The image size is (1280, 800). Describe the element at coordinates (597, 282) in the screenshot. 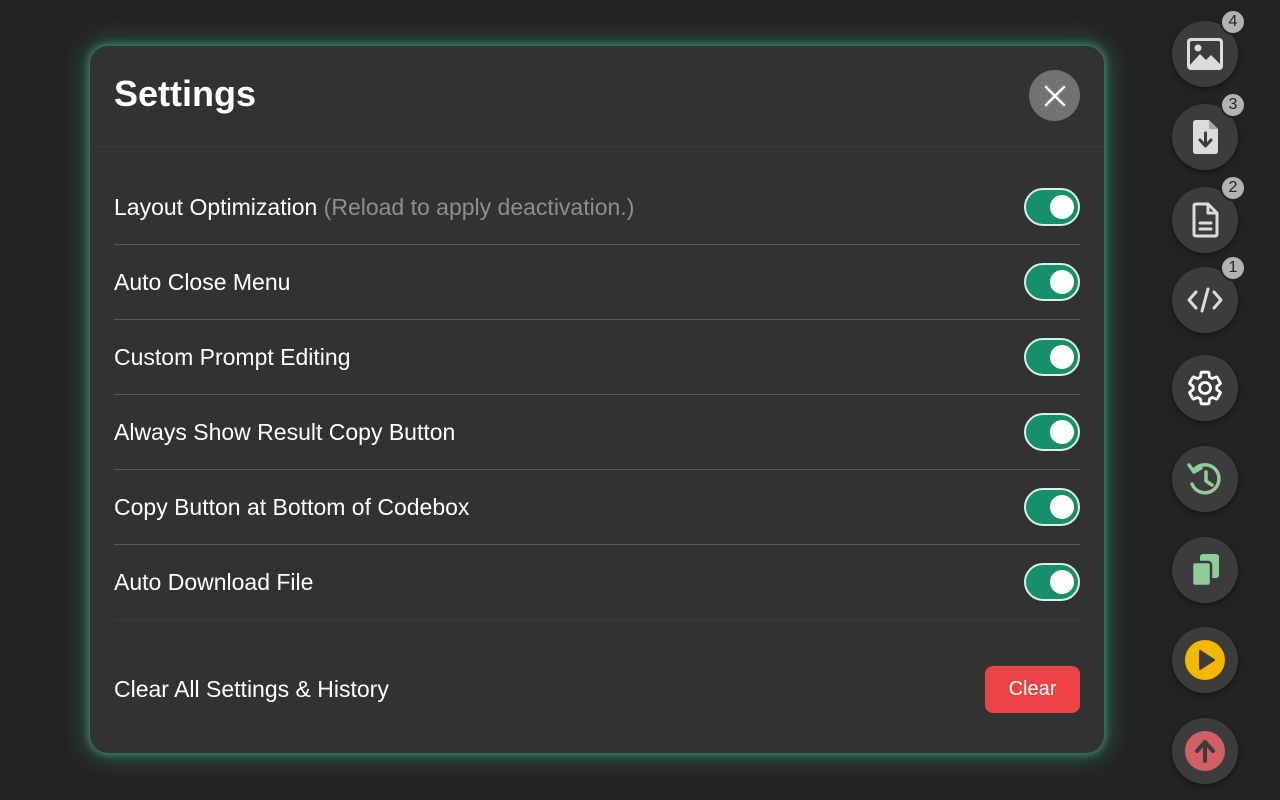

I see `setting-row-auto-close-menu: Auto Close Menu` at that location.